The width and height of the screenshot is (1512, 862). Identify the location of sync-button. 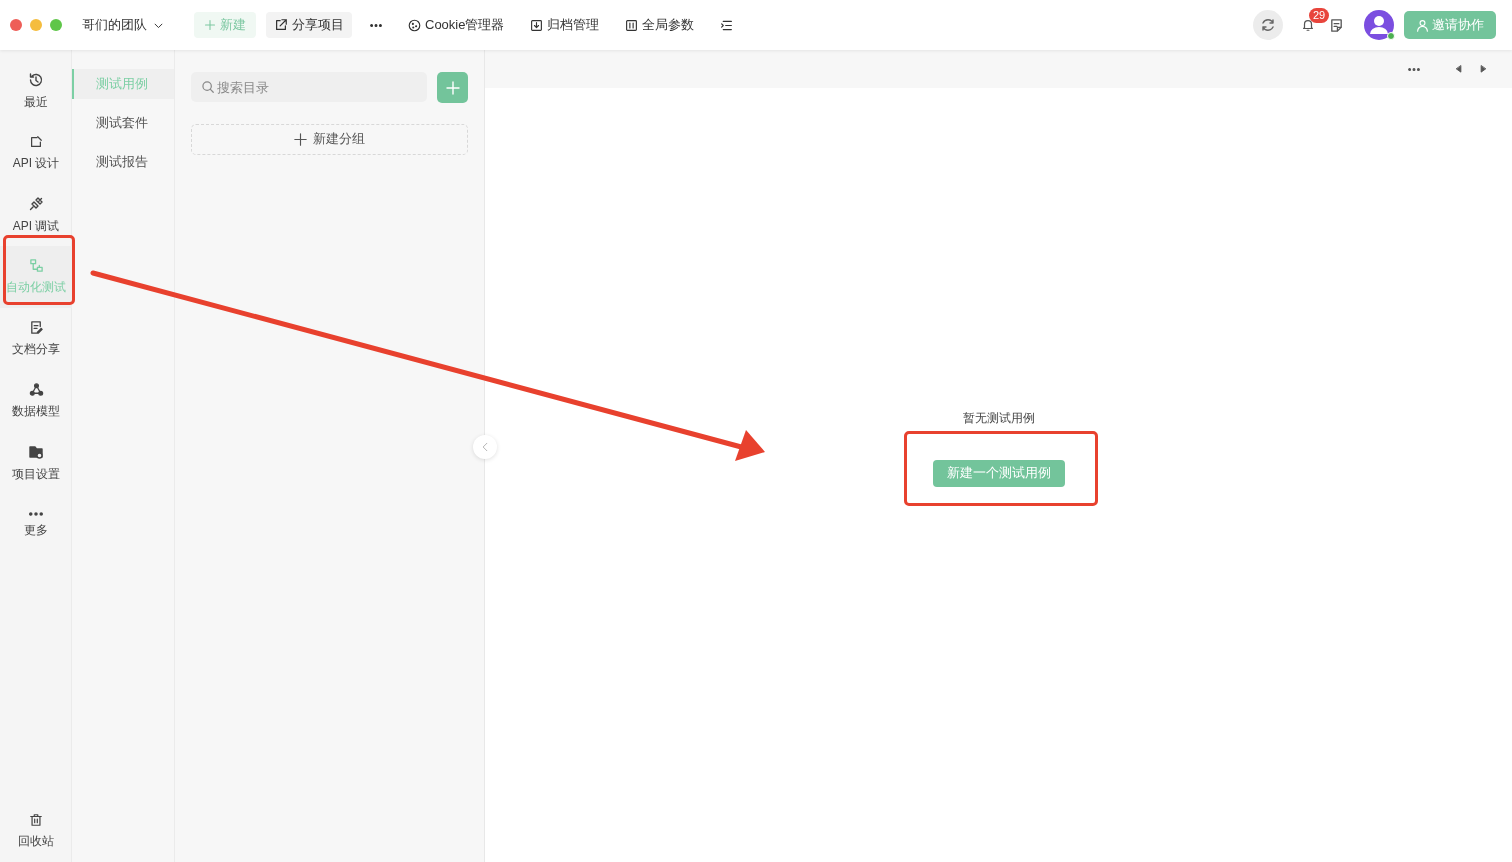
(1268, 25).